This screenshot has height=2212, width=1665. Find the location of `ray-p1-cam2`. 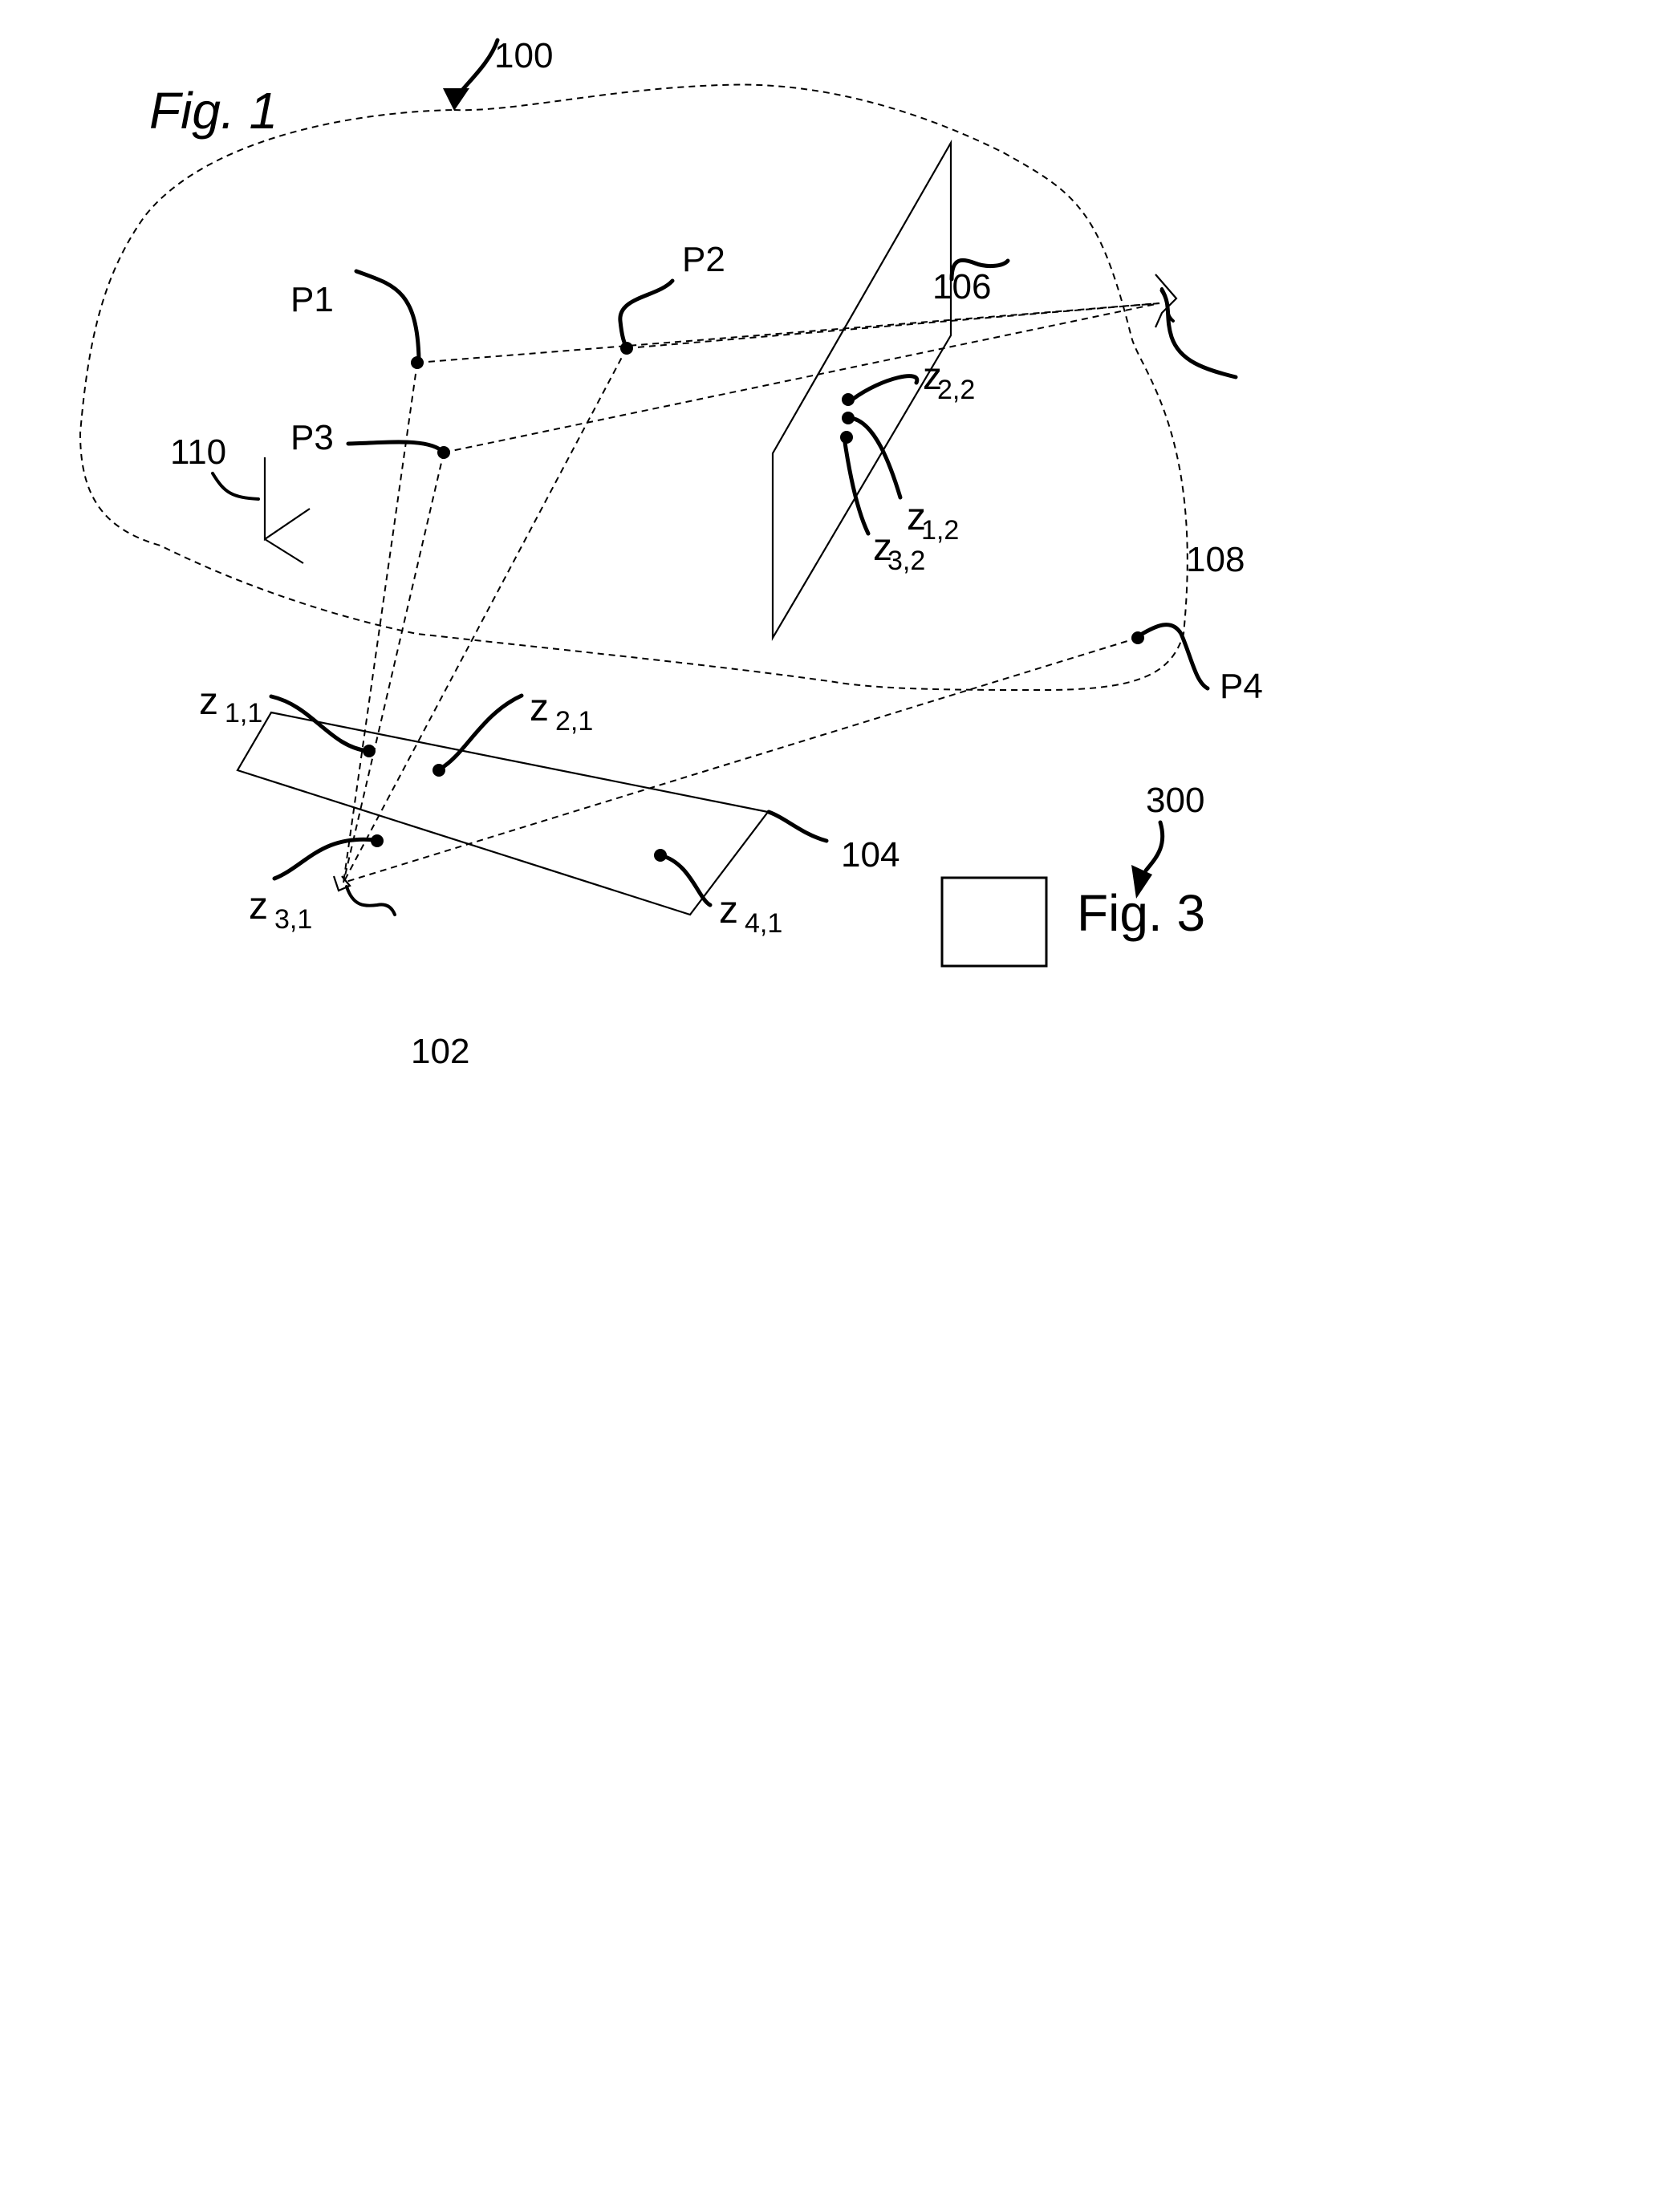

ray-p1-cam2 is located at coordinates (788, 332).